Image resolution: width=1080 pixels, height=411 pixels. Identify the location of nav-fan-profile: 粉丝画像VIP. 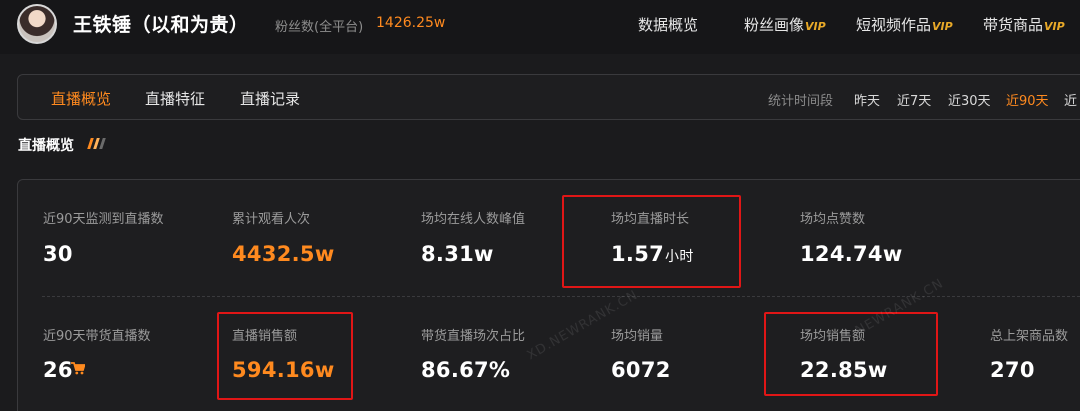
(785, 24).